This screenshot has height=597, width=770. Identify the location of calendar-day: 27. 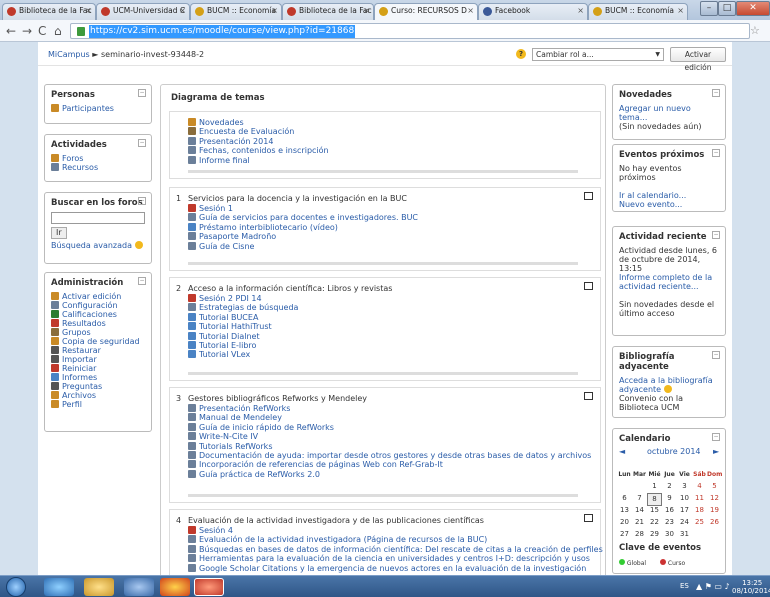
(624, 534).